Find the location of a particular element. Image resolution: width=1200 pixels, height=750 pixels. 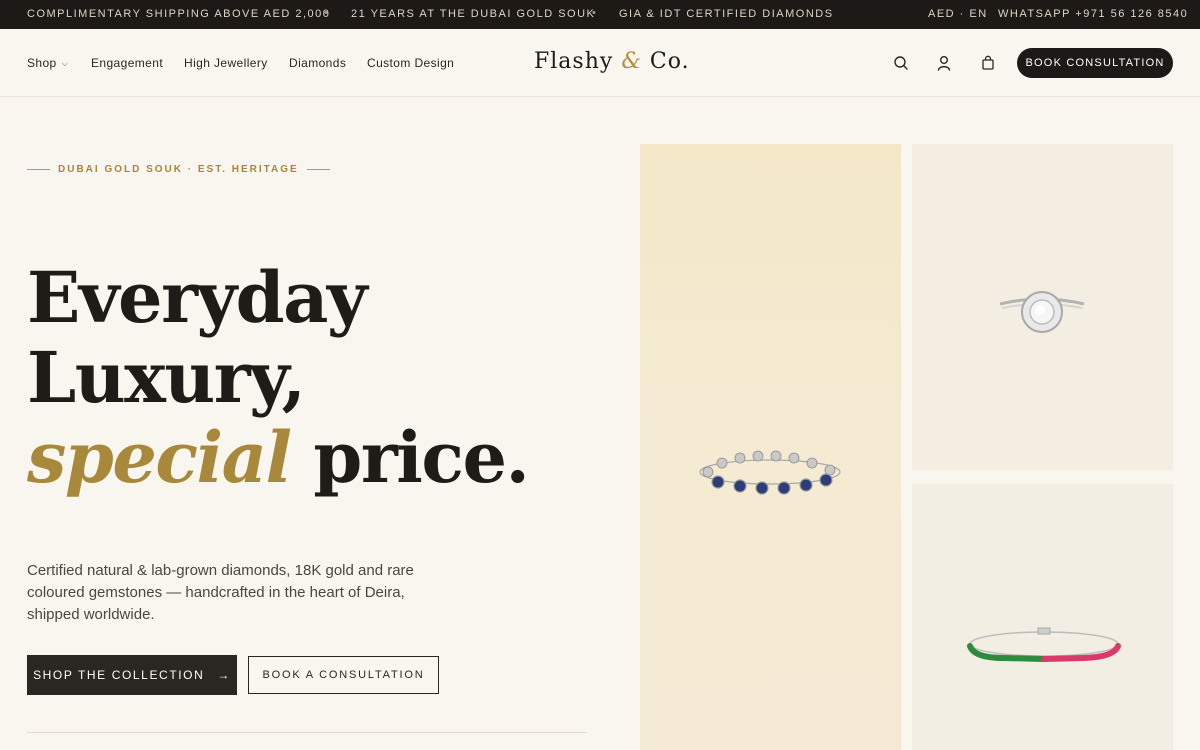

chevron-down-icon: ⌵ is located at coordinates (65, 63).